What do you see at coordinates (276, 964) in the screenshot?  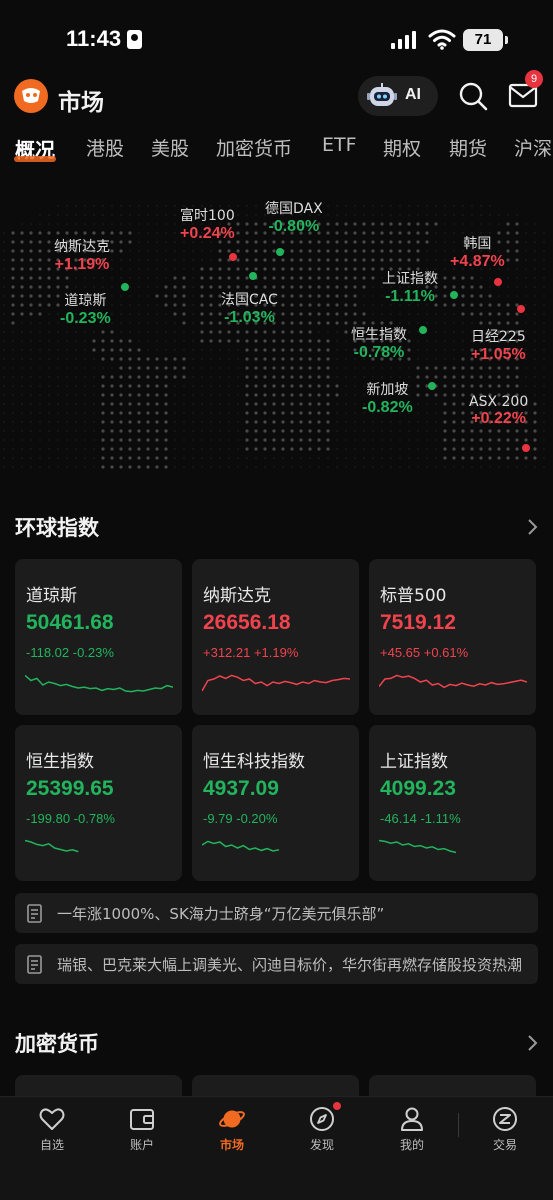 I see `news-item: 瑞银、巴克莱大幅上调美光、闪迪目标价，华尔街再燃存储股投资热潮` at bounding box center [276, 964].